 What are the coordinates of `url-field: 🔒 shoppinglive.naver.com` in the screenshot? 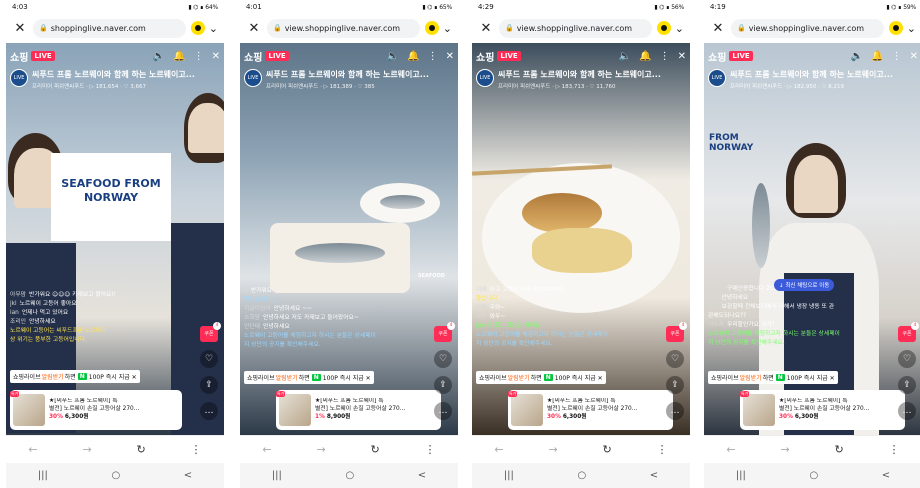 It's located at (109, 28).